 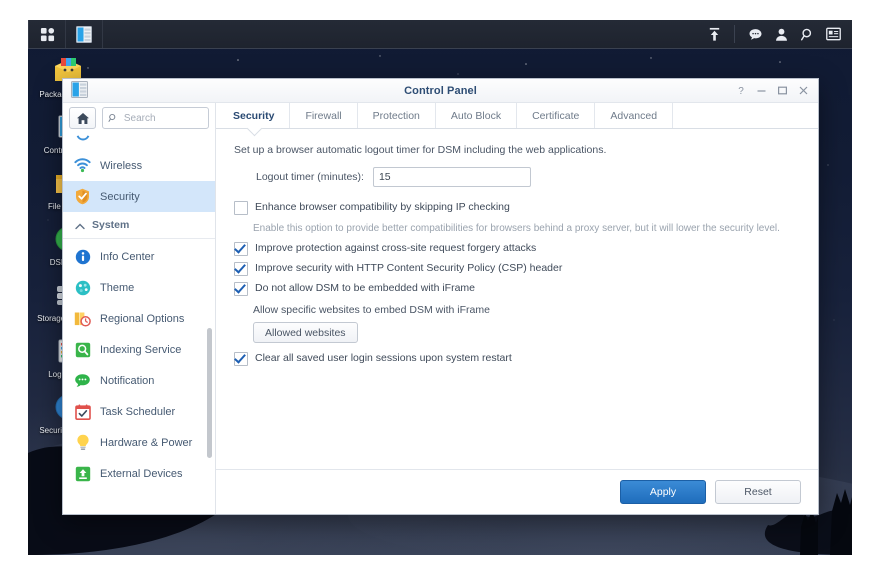 I want to click on person-icon, so click(x=781, y=34).